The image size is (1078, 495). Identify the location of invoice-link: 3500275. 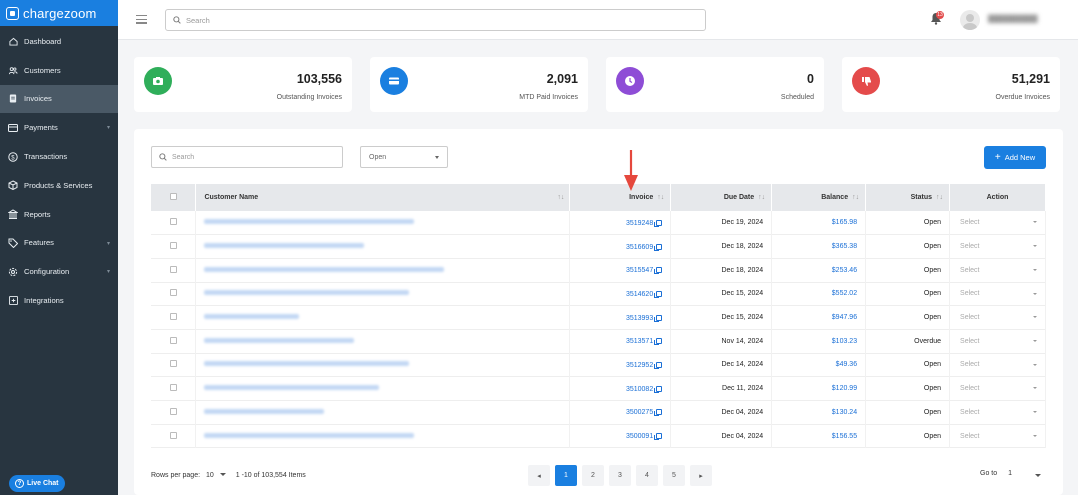
(639, 412).